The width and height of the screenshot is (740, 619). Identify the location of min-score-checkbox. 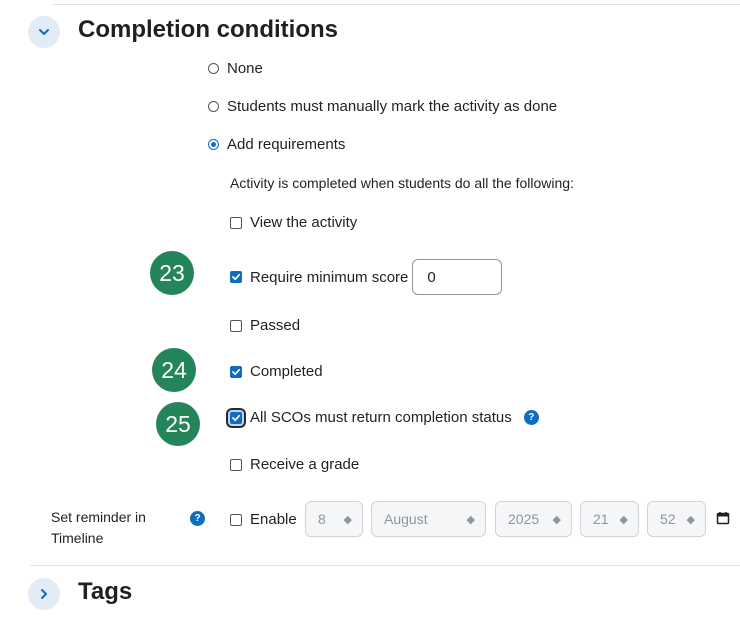
(236, 277).